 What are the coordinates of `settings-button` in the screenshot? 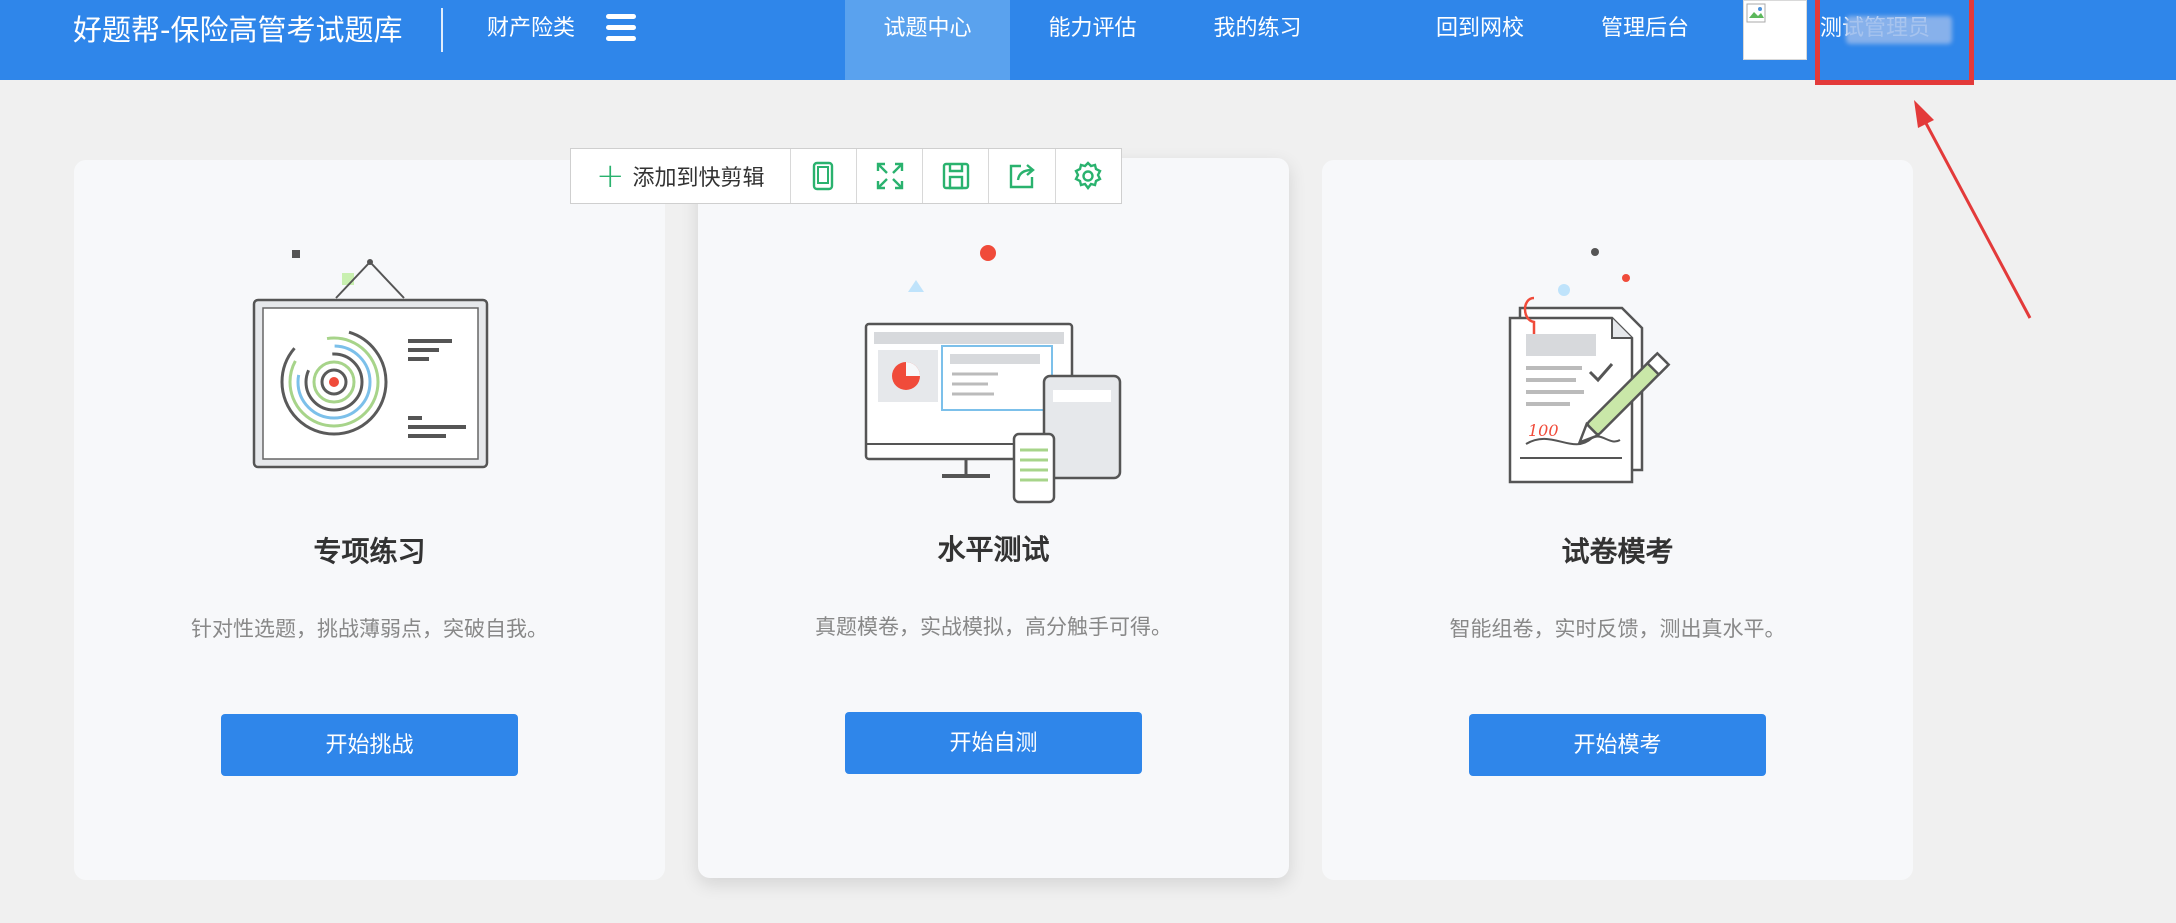 It's located at (1088, 176).